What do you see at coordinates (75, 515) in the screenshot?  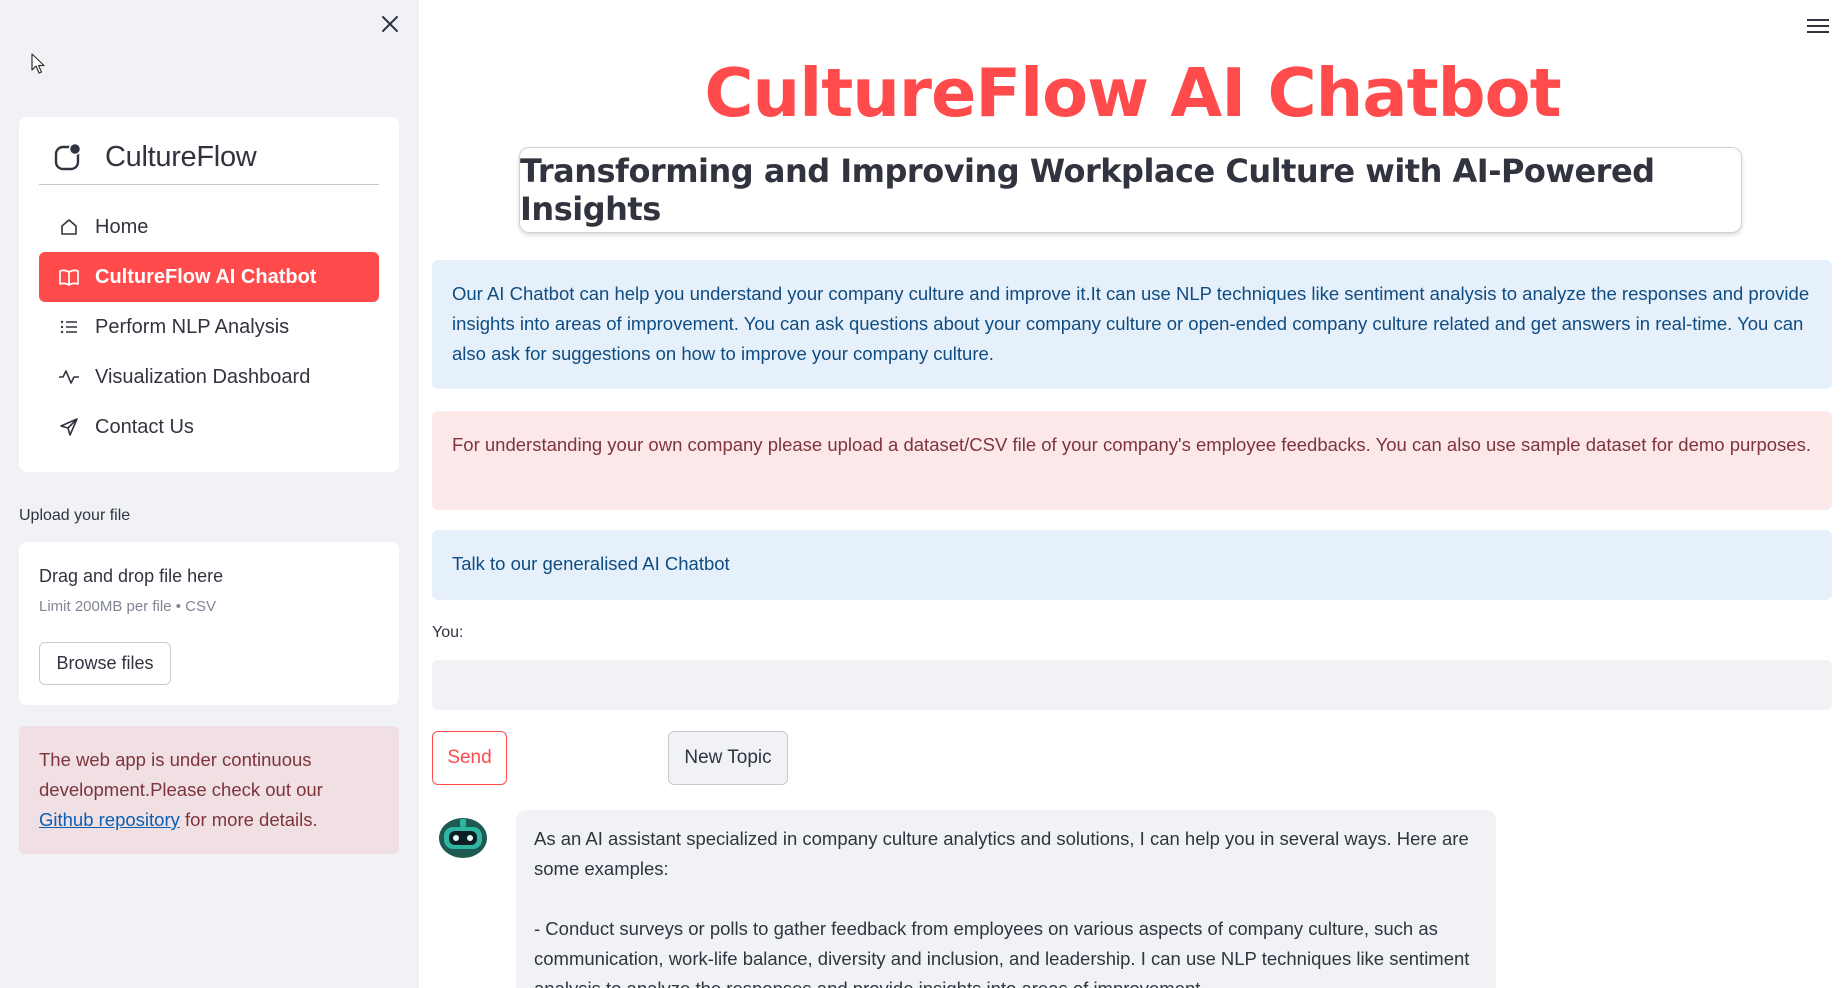 I see `upload-label: Upload your file` at bounding box center [75, 515].